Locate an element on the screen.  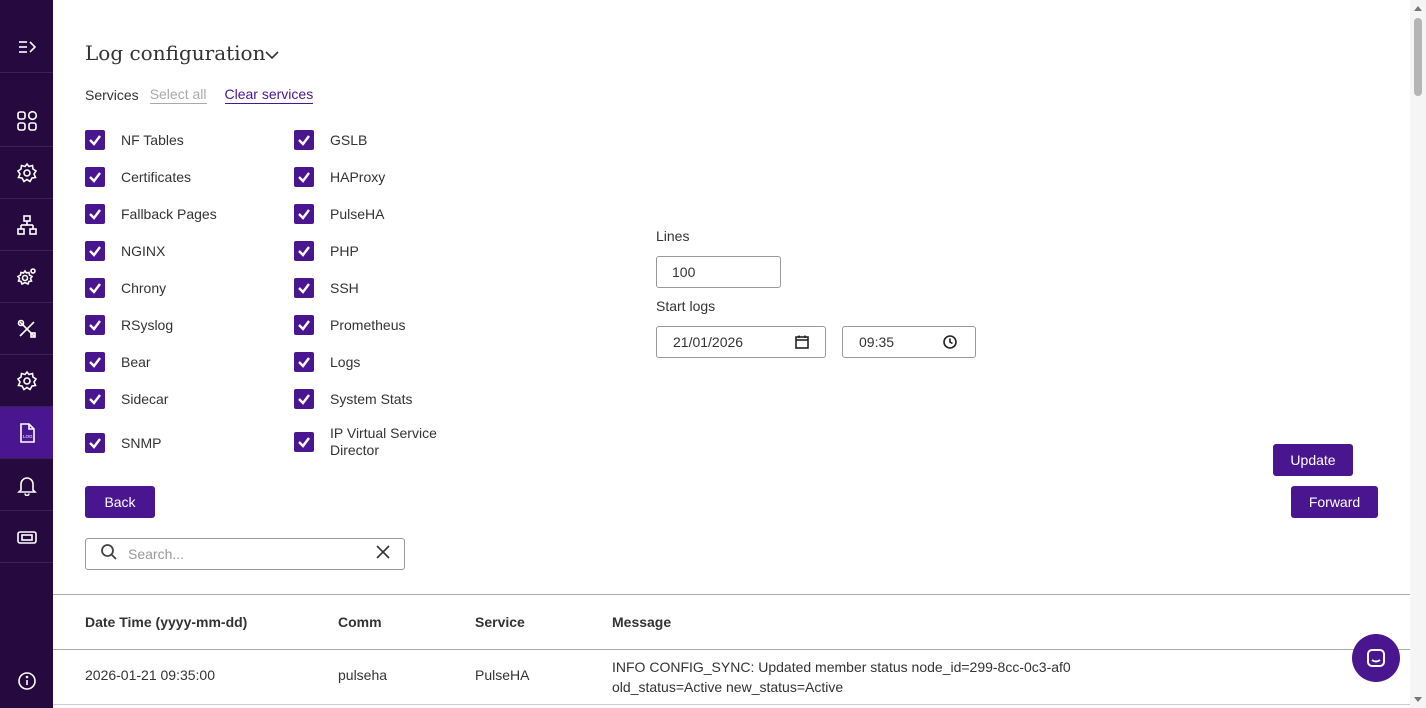
service-checkbox-nf-tables: NF Tables is located at coordinates (185, 140).